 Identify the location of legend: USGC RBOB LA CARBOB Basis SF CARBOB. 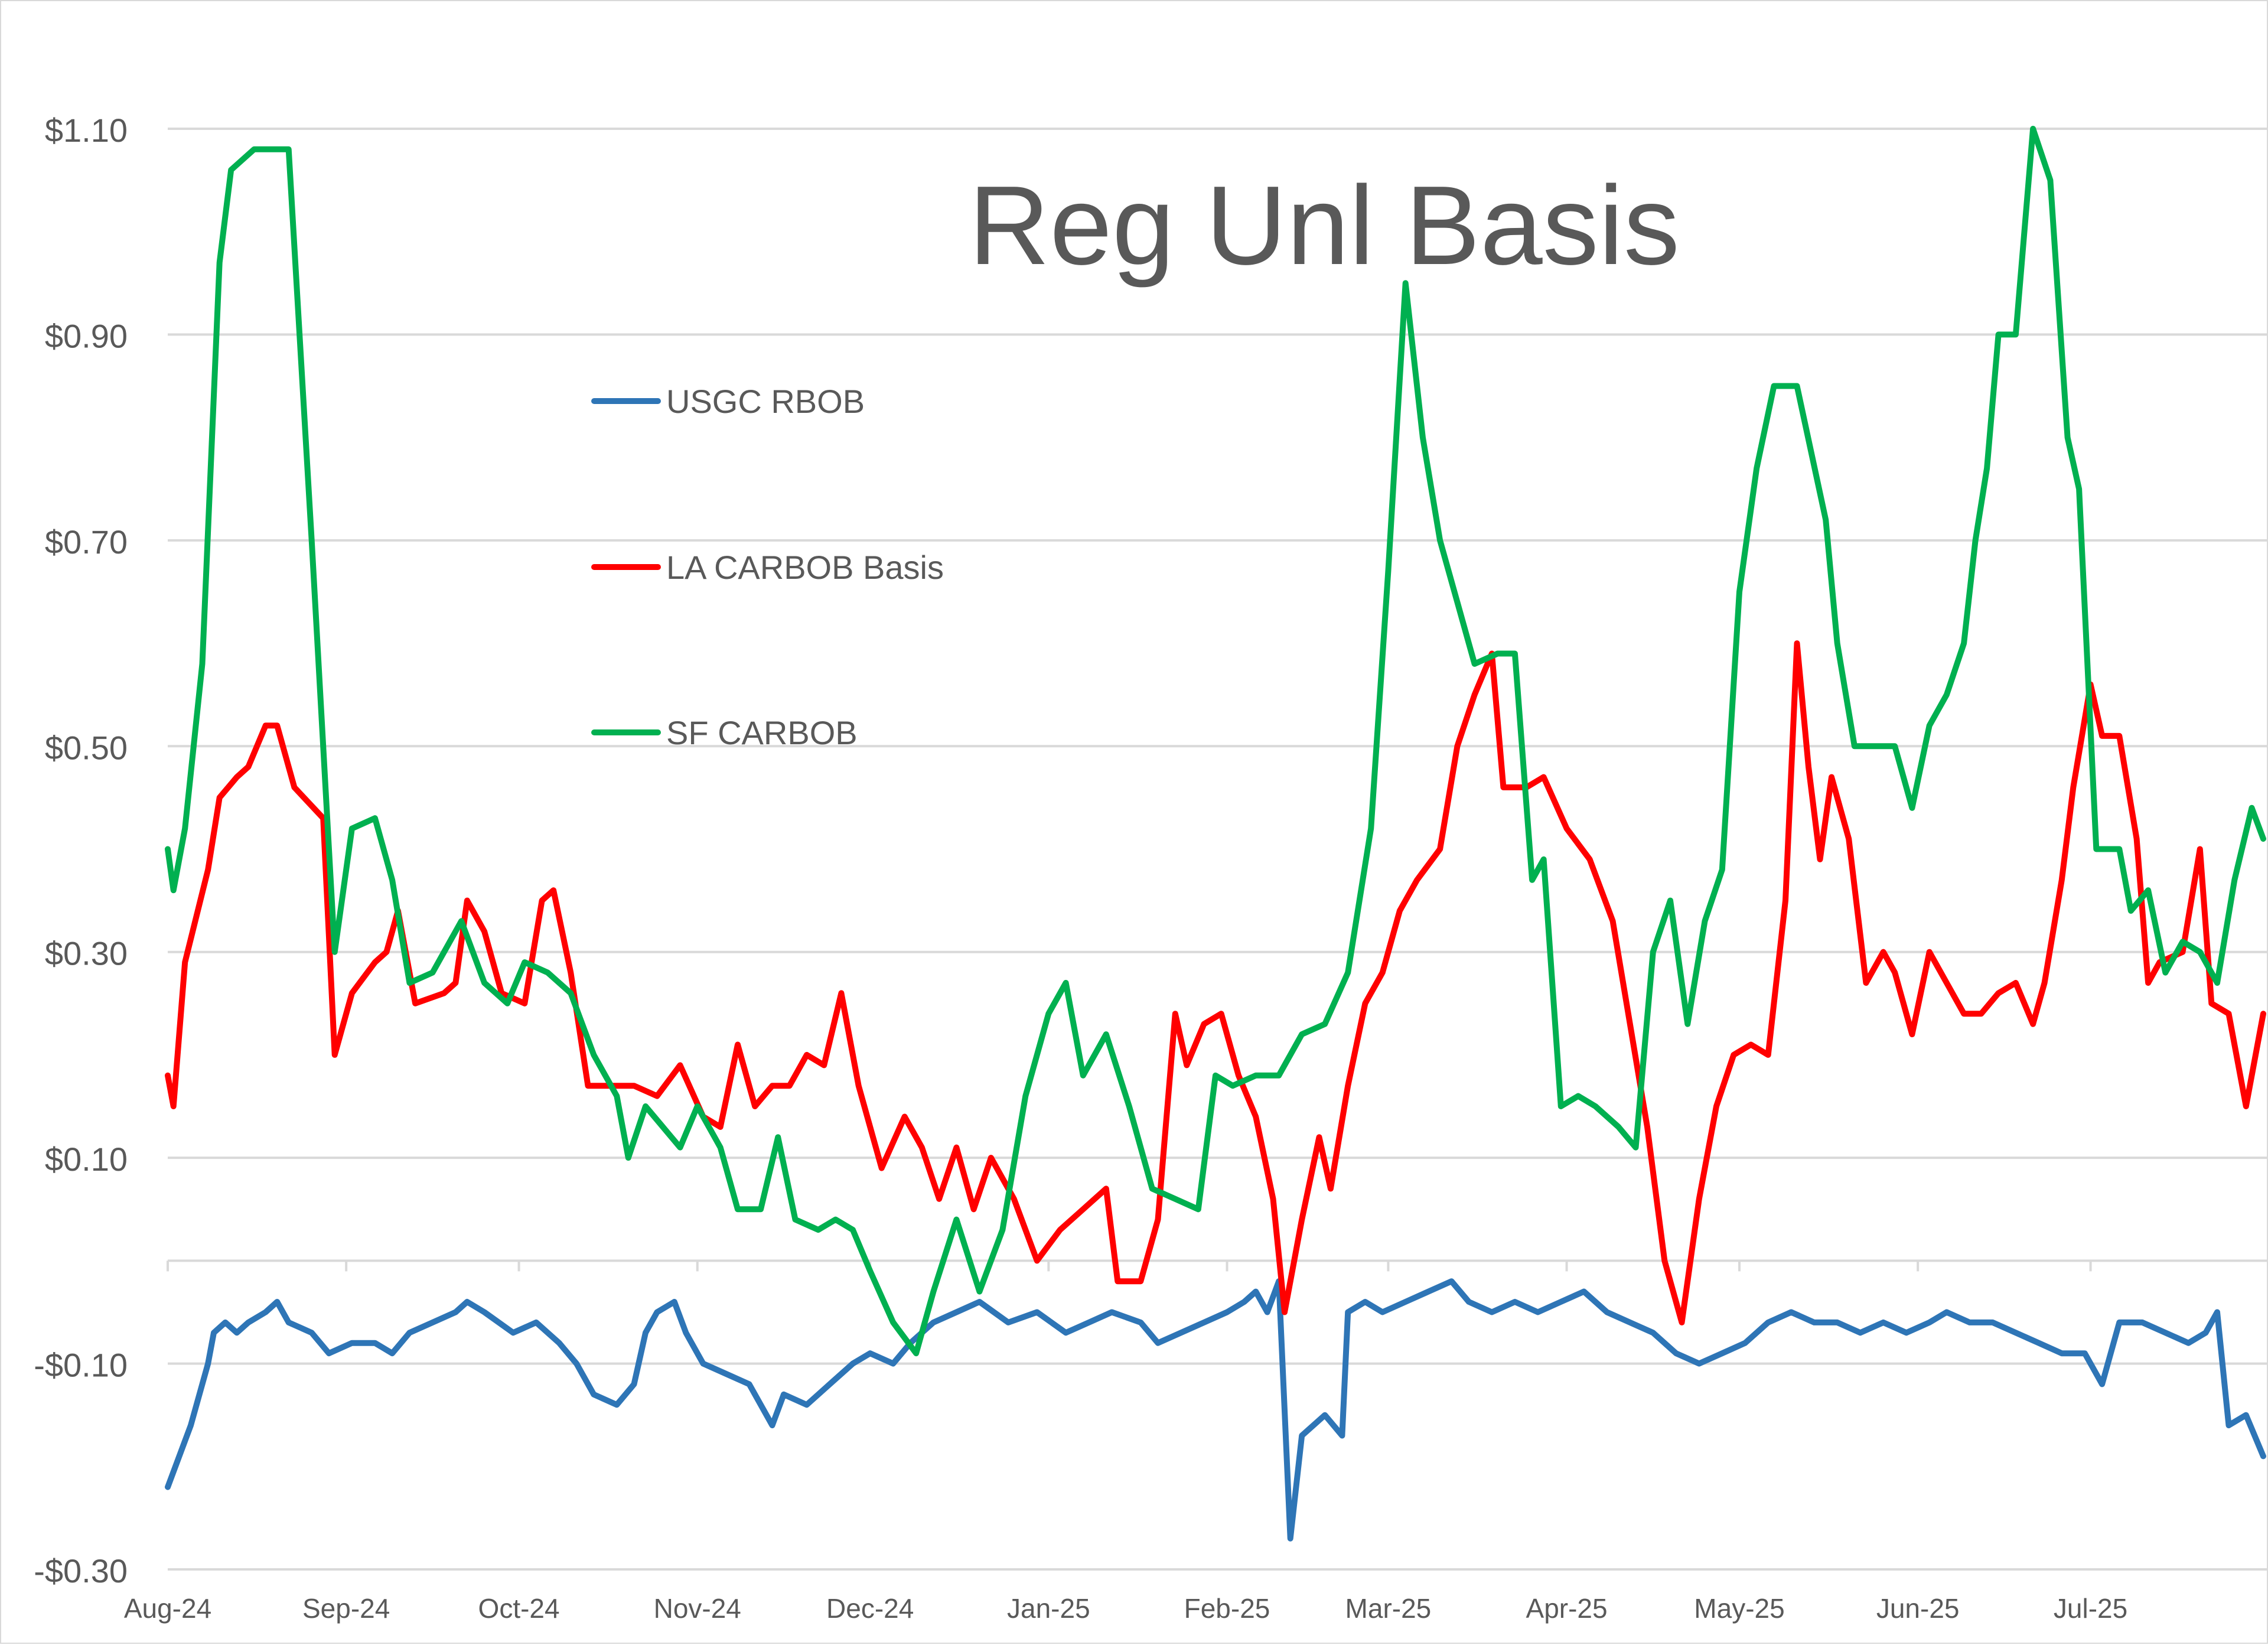
(767, 567).